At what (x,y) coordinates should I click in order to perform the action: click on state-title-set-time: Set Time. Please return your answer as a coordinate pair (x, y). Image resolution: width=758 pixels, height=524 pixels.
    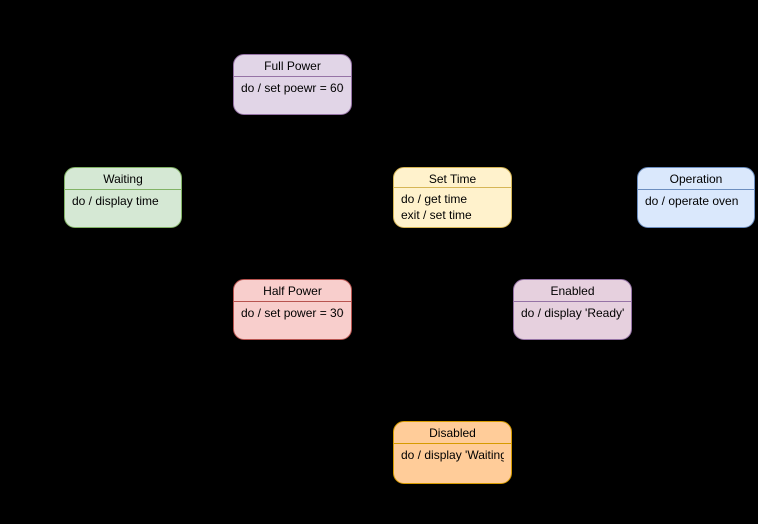
    Looking at the image, I should click on (452, 179).